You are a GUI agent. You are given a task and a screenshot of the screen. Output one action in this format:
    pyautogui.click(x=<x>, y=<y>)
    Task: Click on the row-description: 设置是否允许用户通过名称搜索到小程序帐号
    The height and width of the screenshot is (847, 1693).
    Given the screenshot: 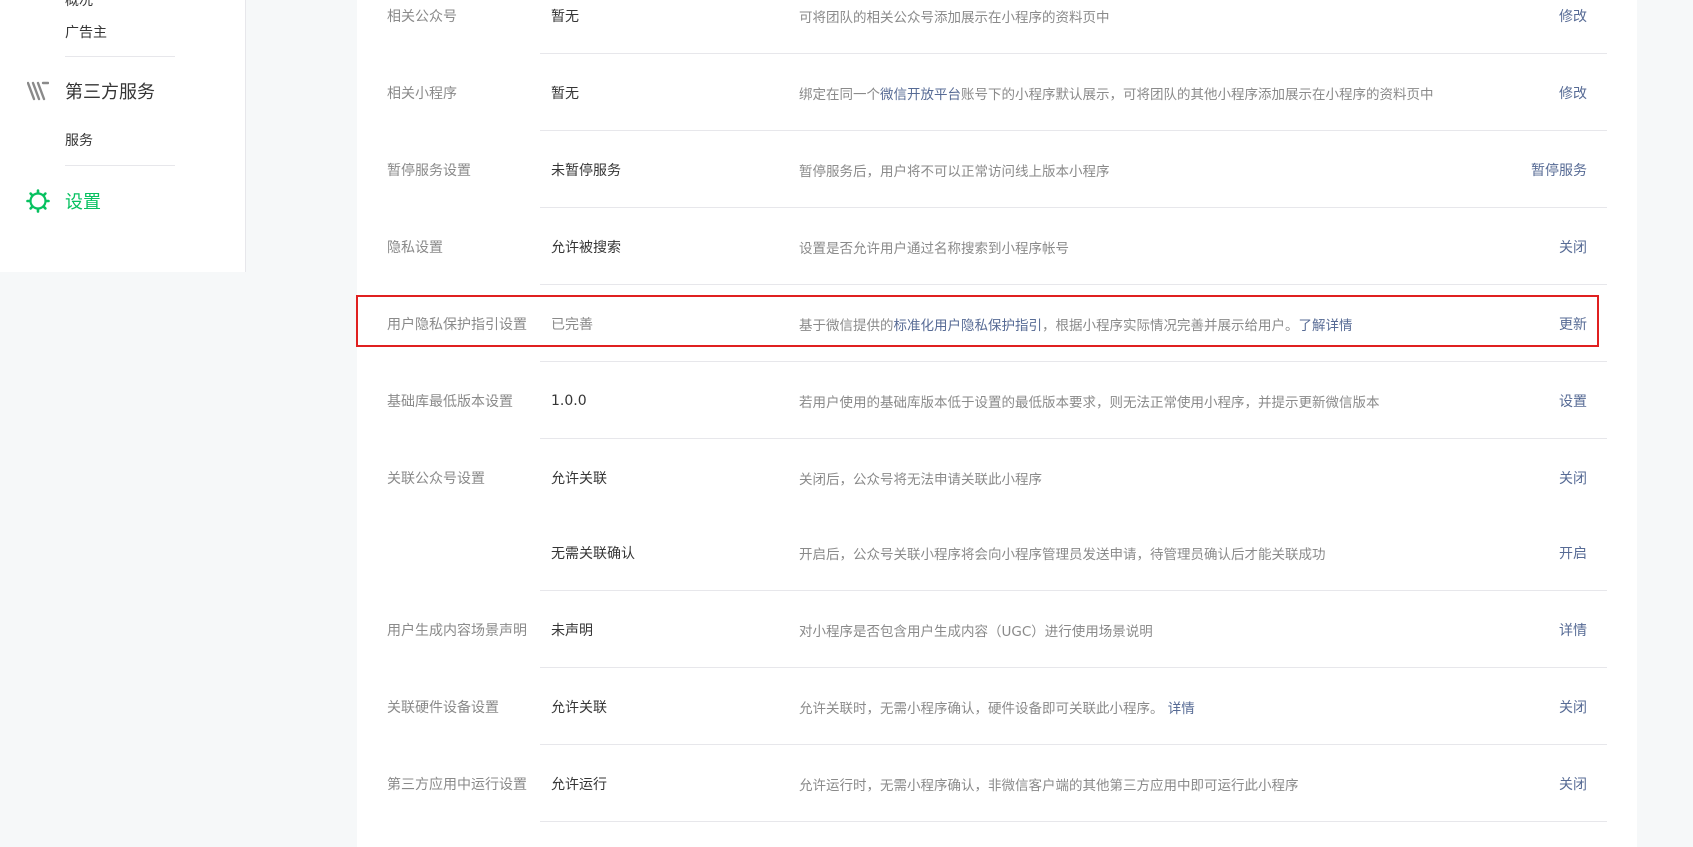 What is the action you would take?
    pyautogui.click(x=934, y=248)
    